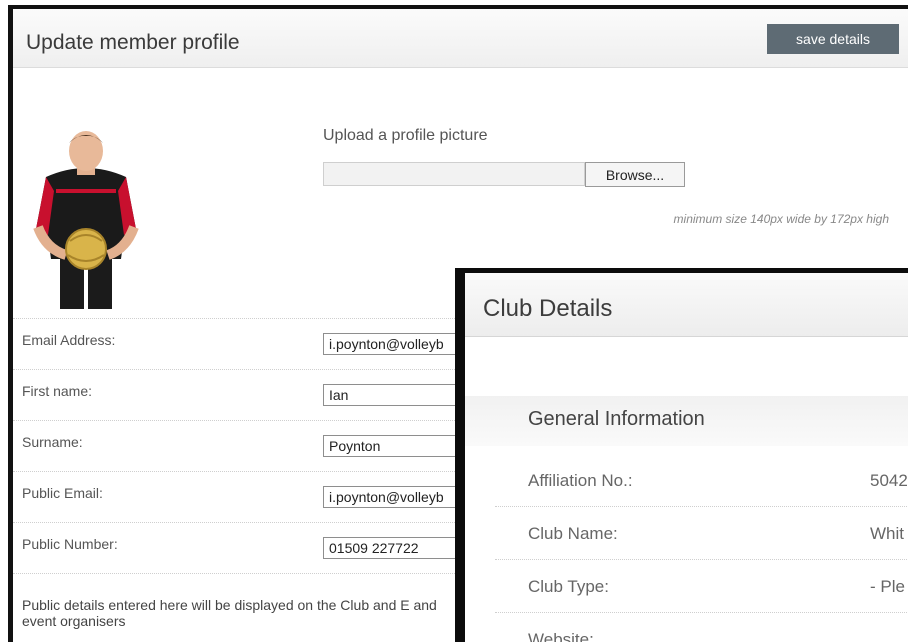 Image resolution: width=908 pixels, height=642 pixels. Describe the element at coordinates (548, 308) in the screenshot. I see `club-title: Club Details` at that location.